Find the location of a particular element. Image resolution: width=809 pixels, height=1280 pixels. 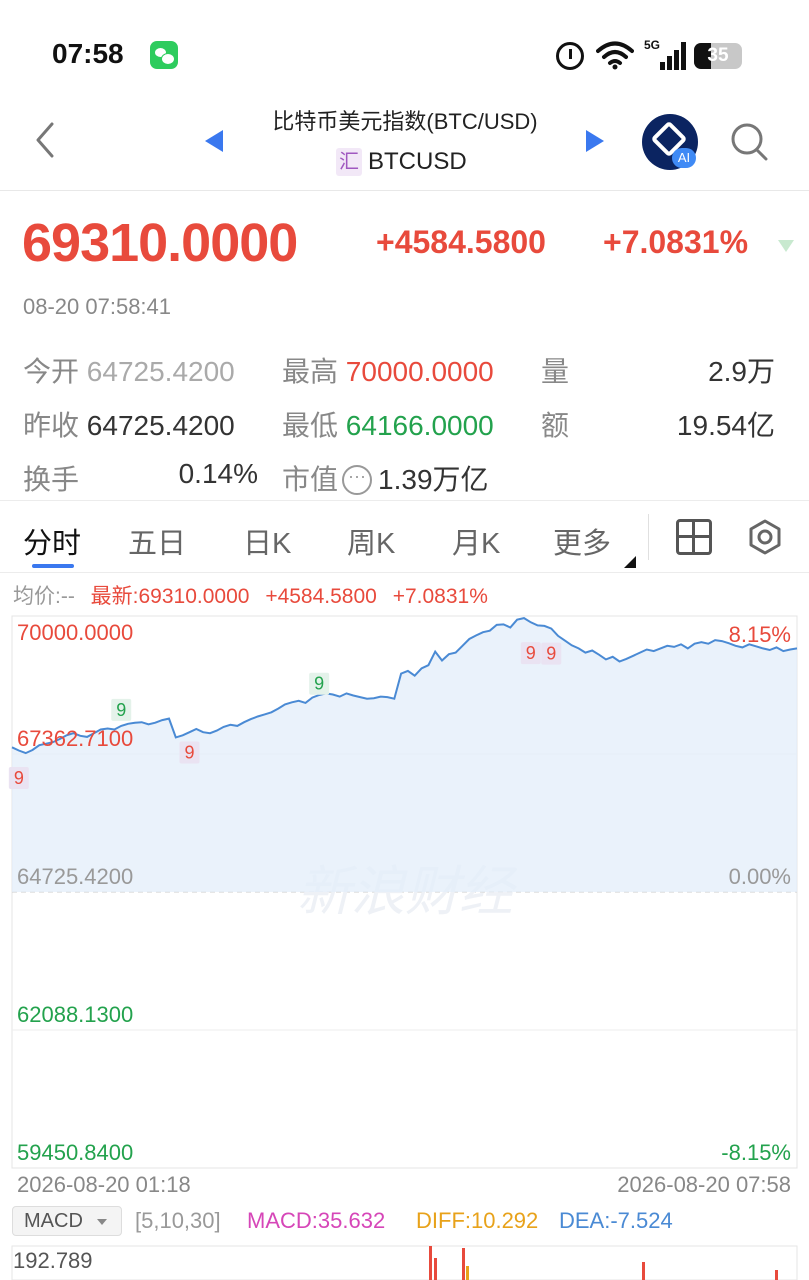

search-icon is located at coordinates (750, 142).